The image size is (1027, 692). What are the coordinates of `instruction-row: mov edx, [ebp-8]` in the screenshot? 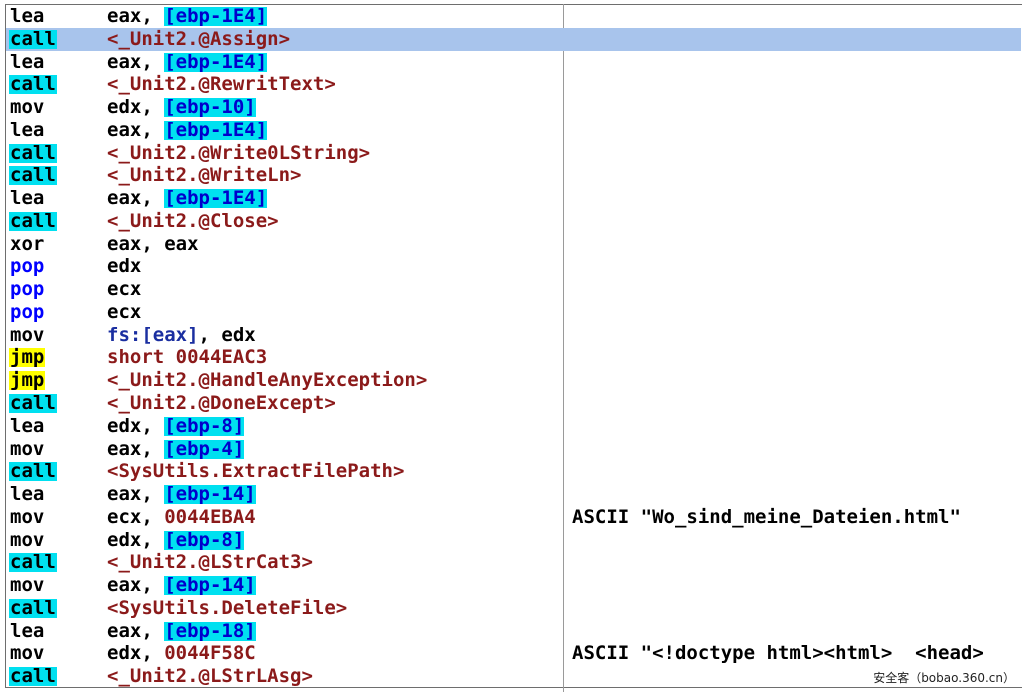 It's located at (513, 540).